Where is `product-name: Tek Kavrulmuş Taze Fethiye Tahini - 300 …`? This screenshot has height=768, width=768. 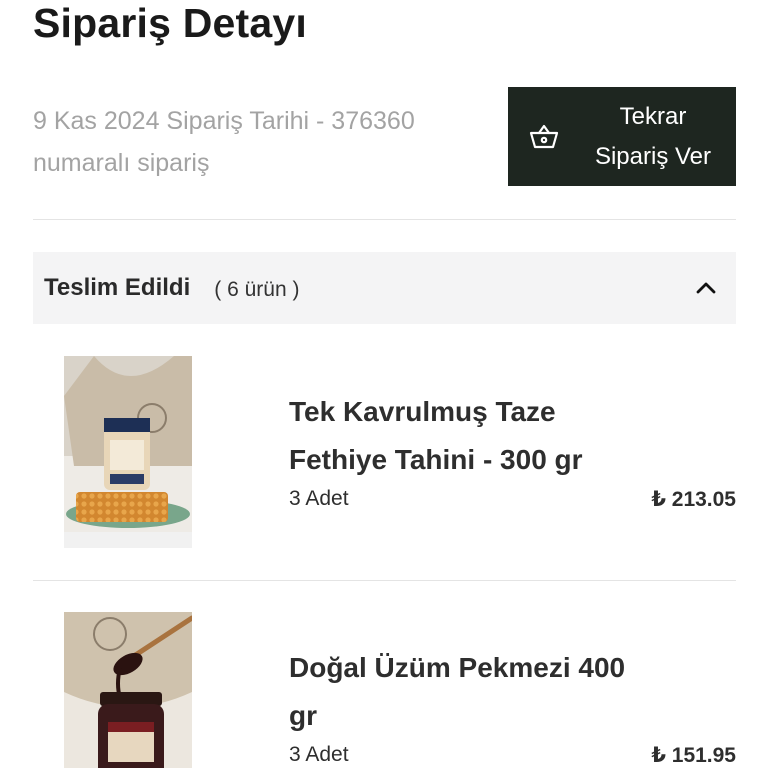
product-name: Tek Kavrulmuş Taze Fethiye Tahini - 300 … is located at coordinates (469, 436).